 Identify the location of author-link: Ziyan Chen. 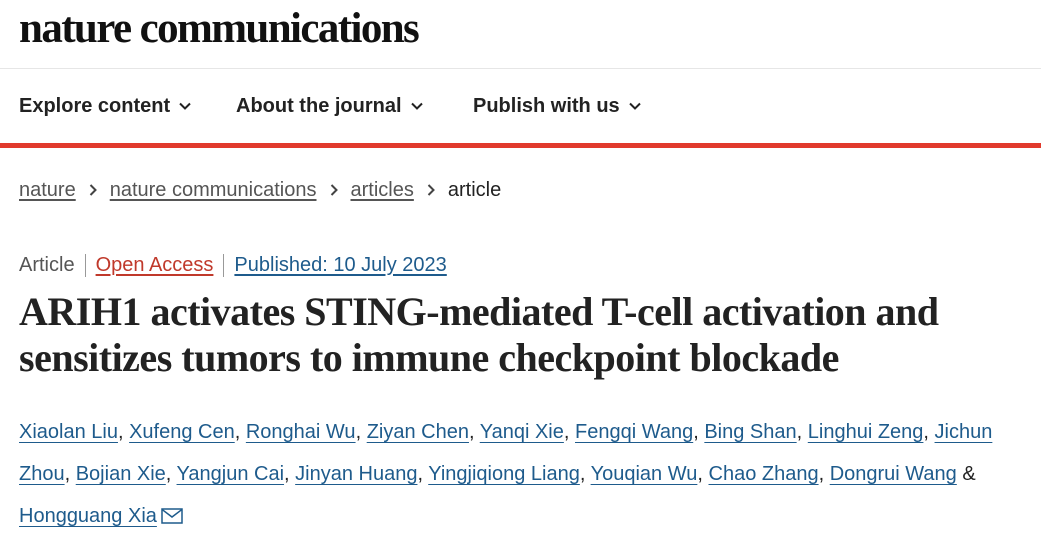
(418, 432).